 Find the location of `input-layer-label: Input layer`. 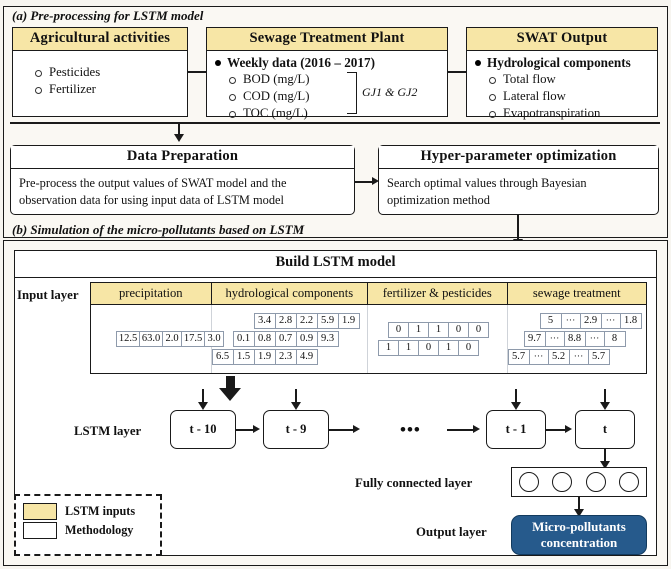

input-layer-label: Input layer is located at coordinates (48, 295).